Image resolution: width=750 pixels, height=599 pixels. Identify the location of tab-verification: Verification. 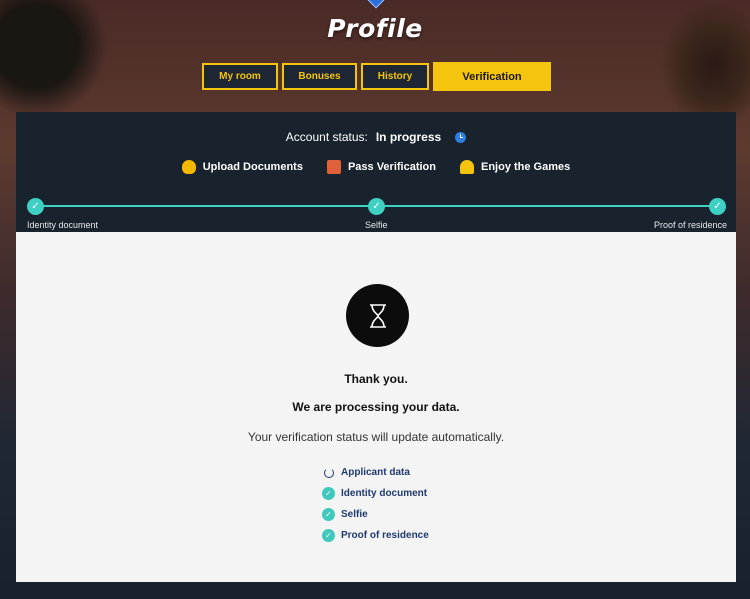
(492, 76).